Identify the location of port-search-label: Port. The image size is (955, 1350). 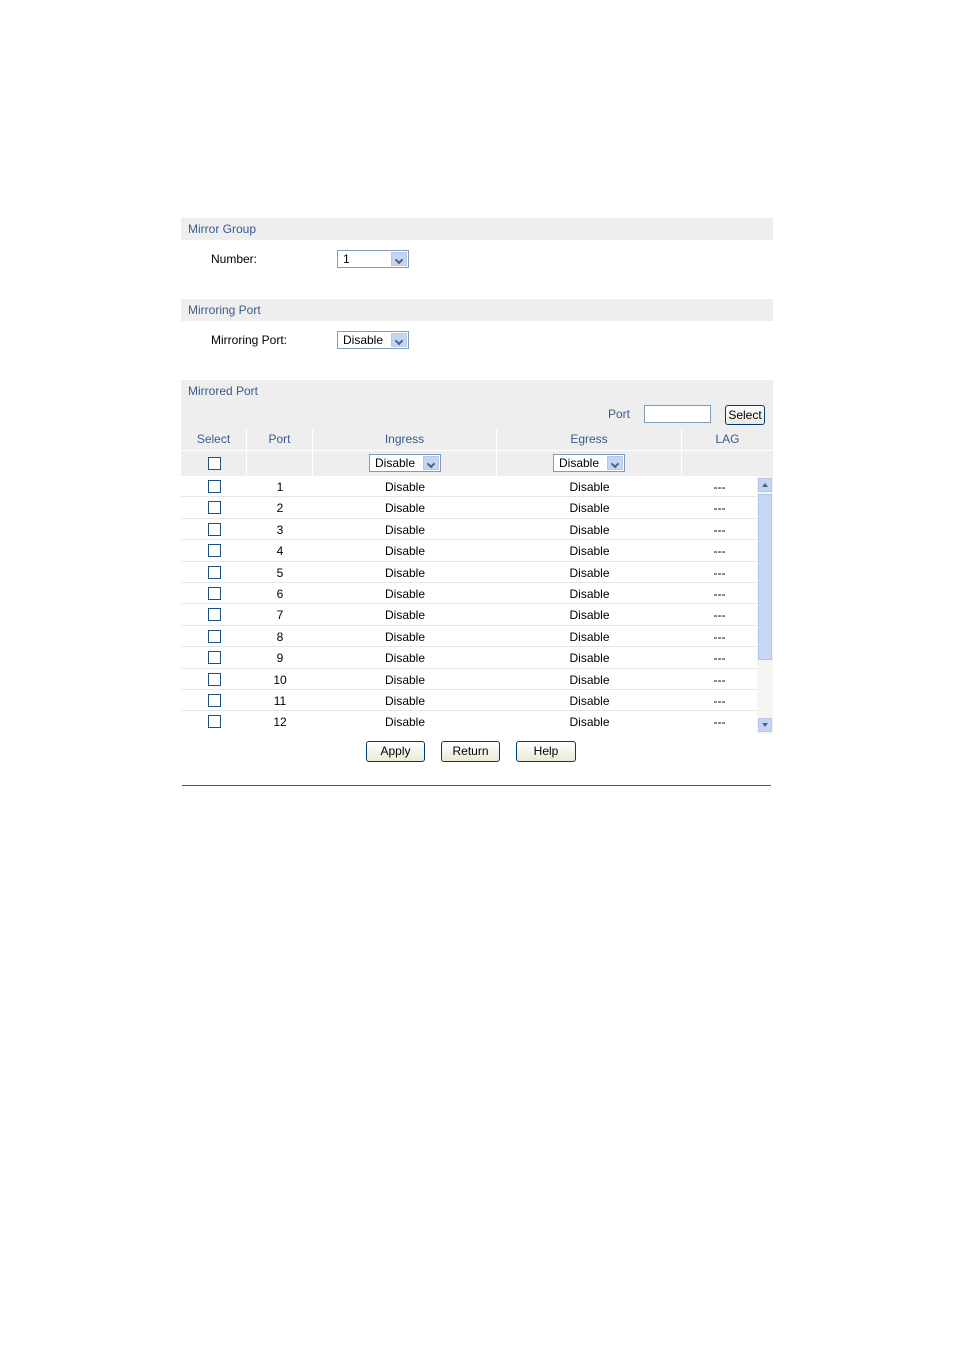
(619, 414).